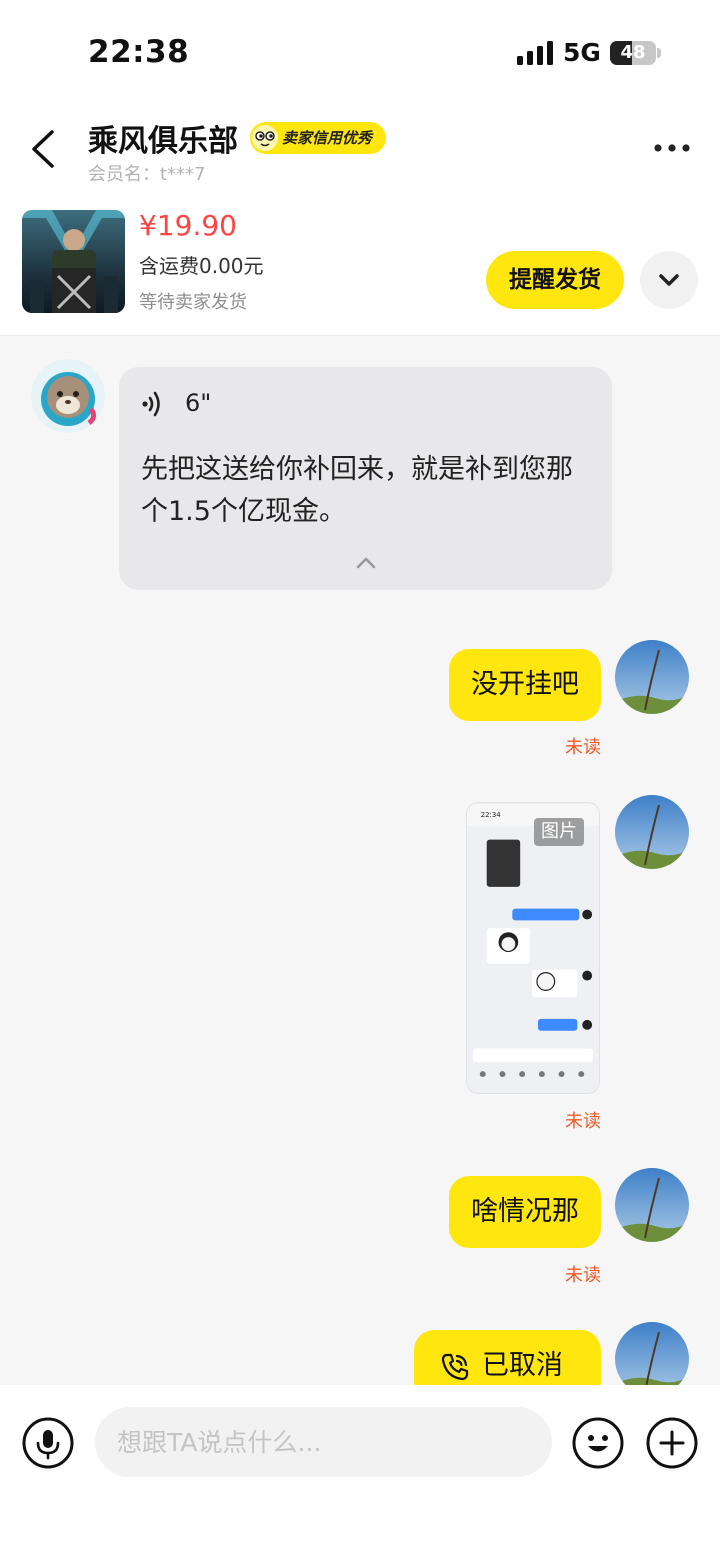 The width and height of the screenshot is (720, 1561). I want to click on status-time: 22:38, so click(139, 52).